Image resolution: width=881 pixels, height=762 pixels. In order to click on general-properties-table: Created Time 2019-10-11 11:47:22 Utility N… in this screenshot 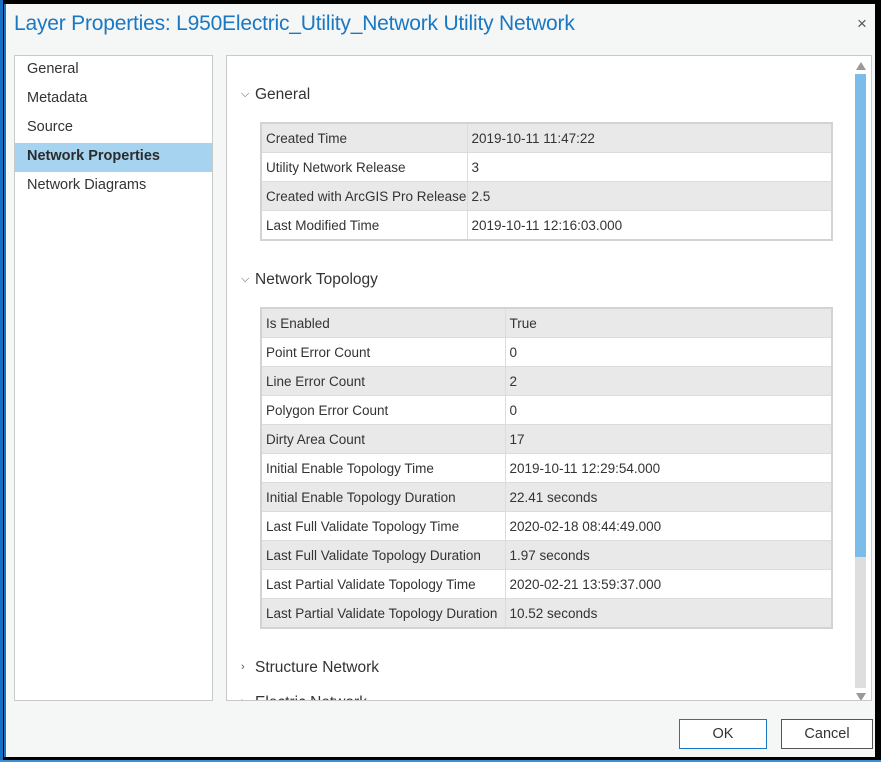, I will do `click(546, 181)`.